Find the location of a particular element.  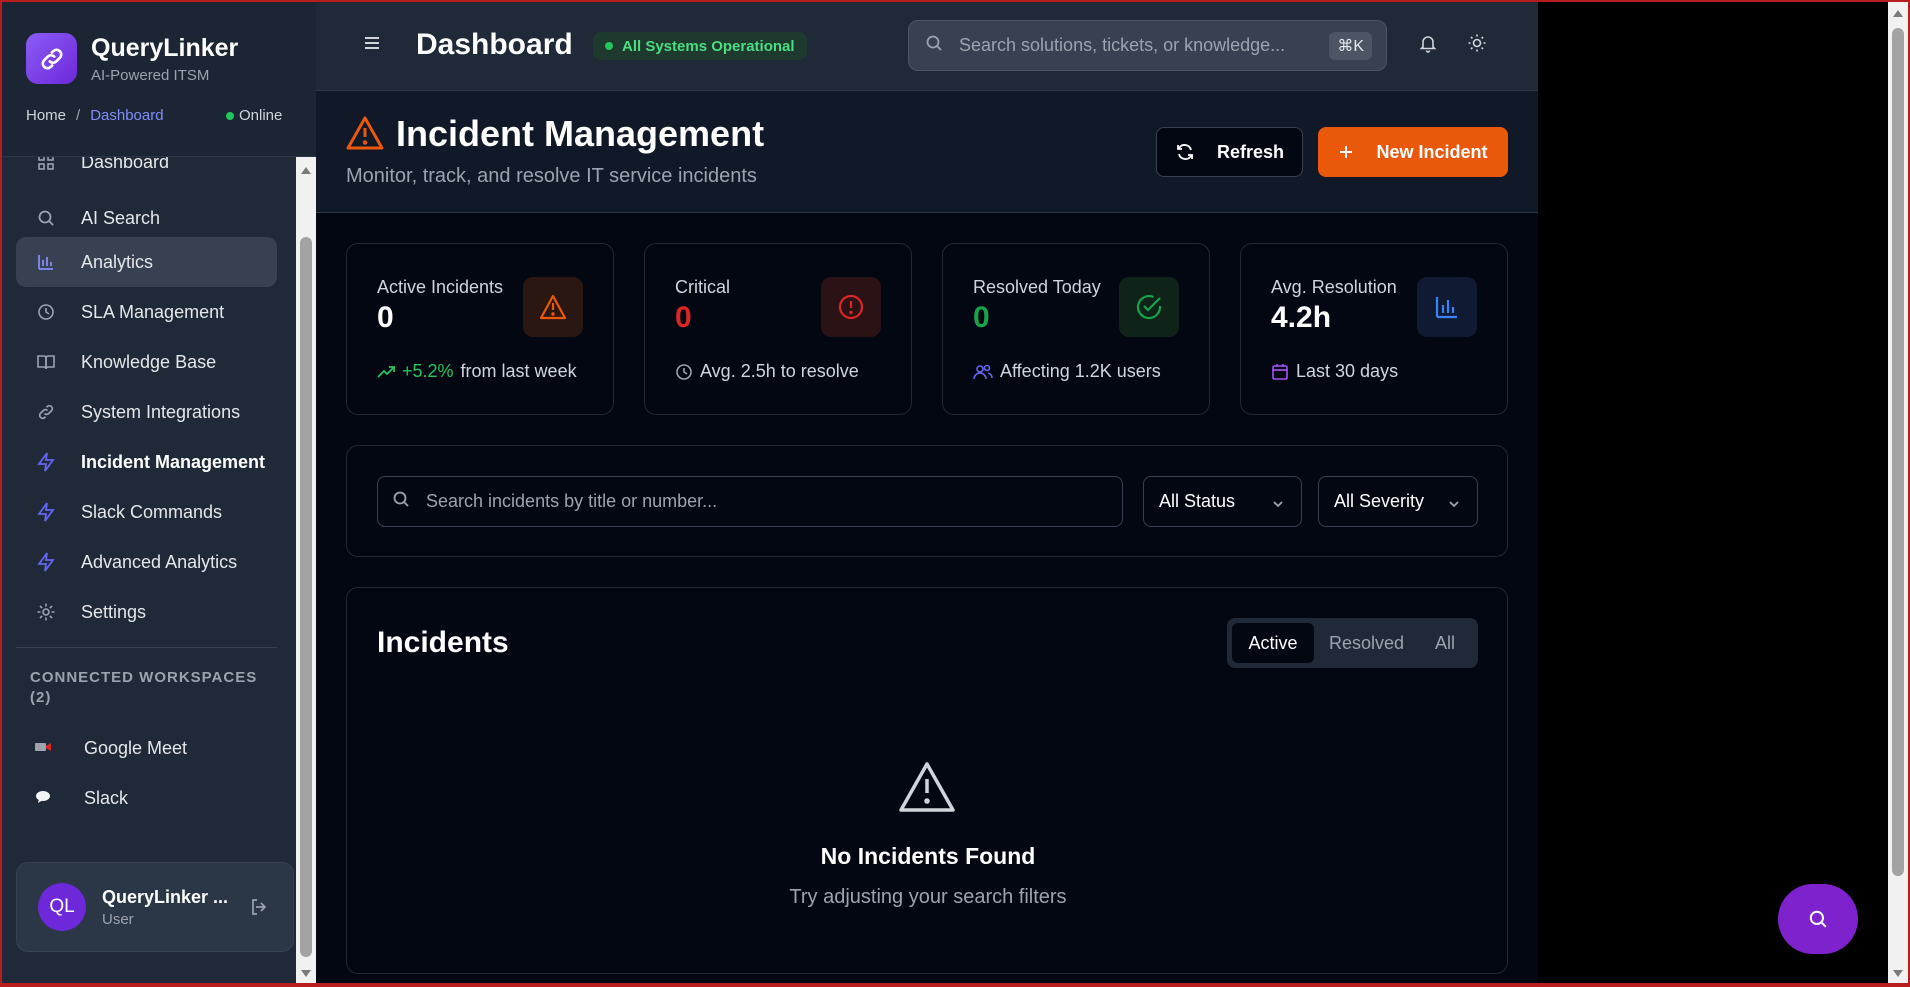

page-scrollbar is located at coordinates (1898, 493).